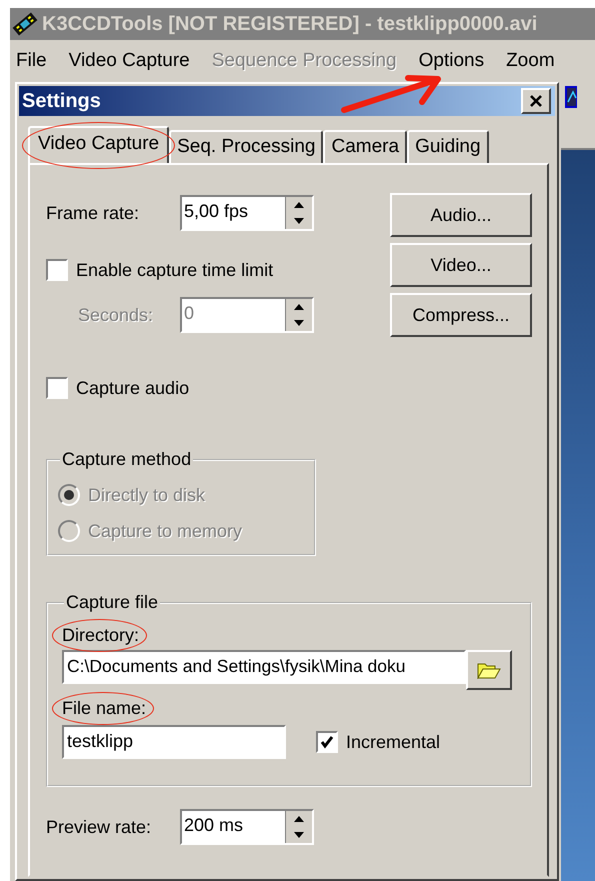 The width and height of the screenshot is (595, 881). Describe the element at coordinates (448, 146) in the screenshot. I see `tab: Guiding` at that location.